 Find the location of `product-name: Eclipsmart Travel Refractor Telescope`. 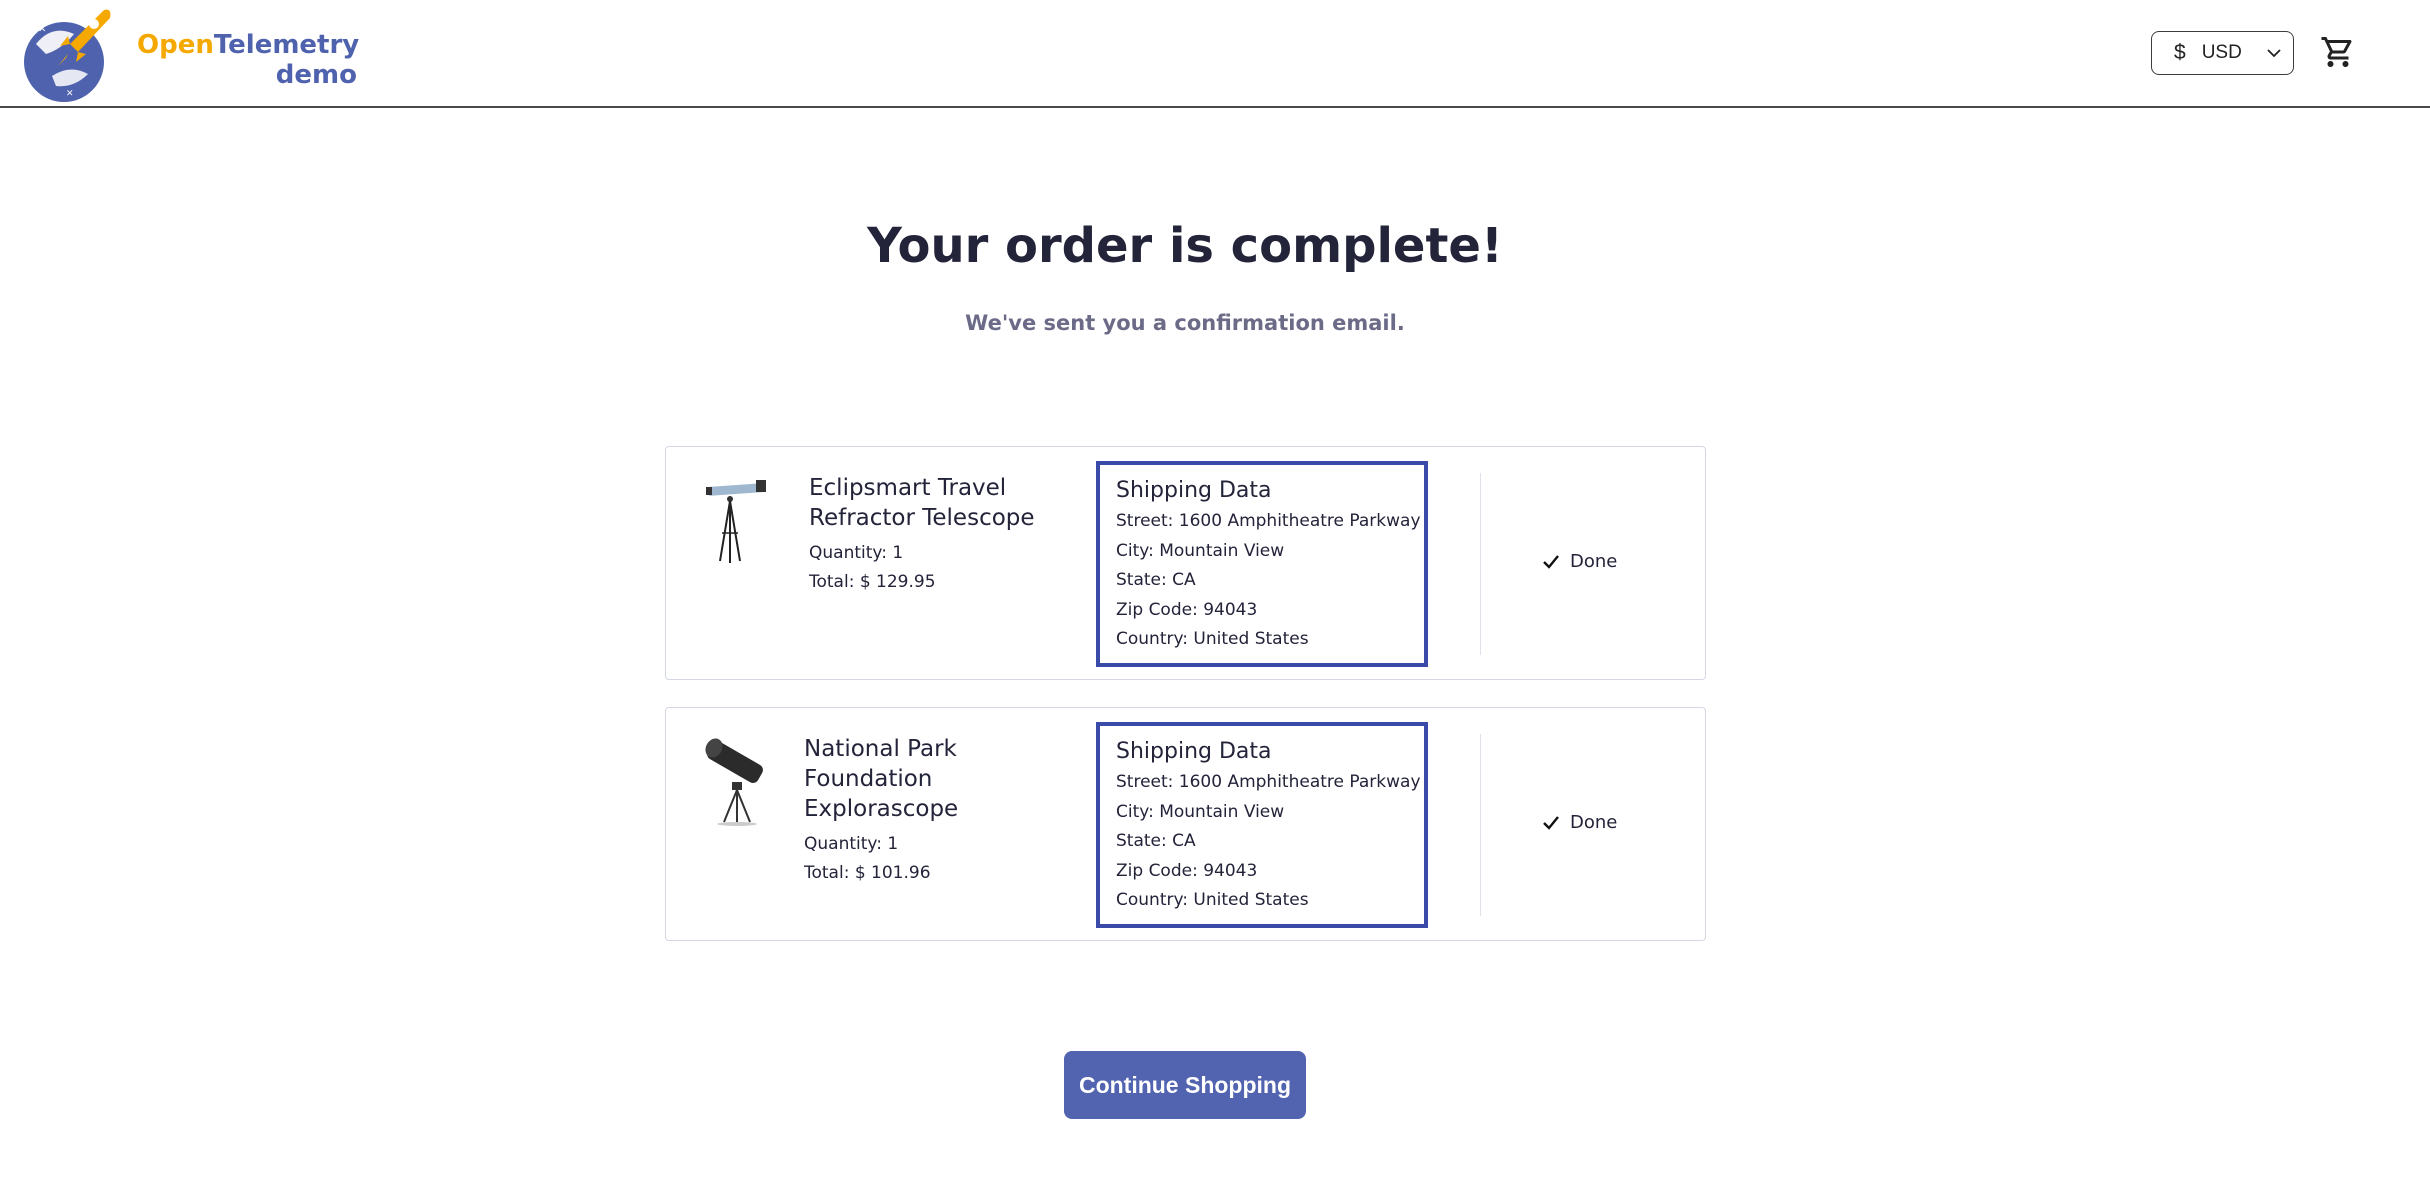

product-name: Eclipsmart Travel Refractor Telescope is located at coordinates (922, 503).